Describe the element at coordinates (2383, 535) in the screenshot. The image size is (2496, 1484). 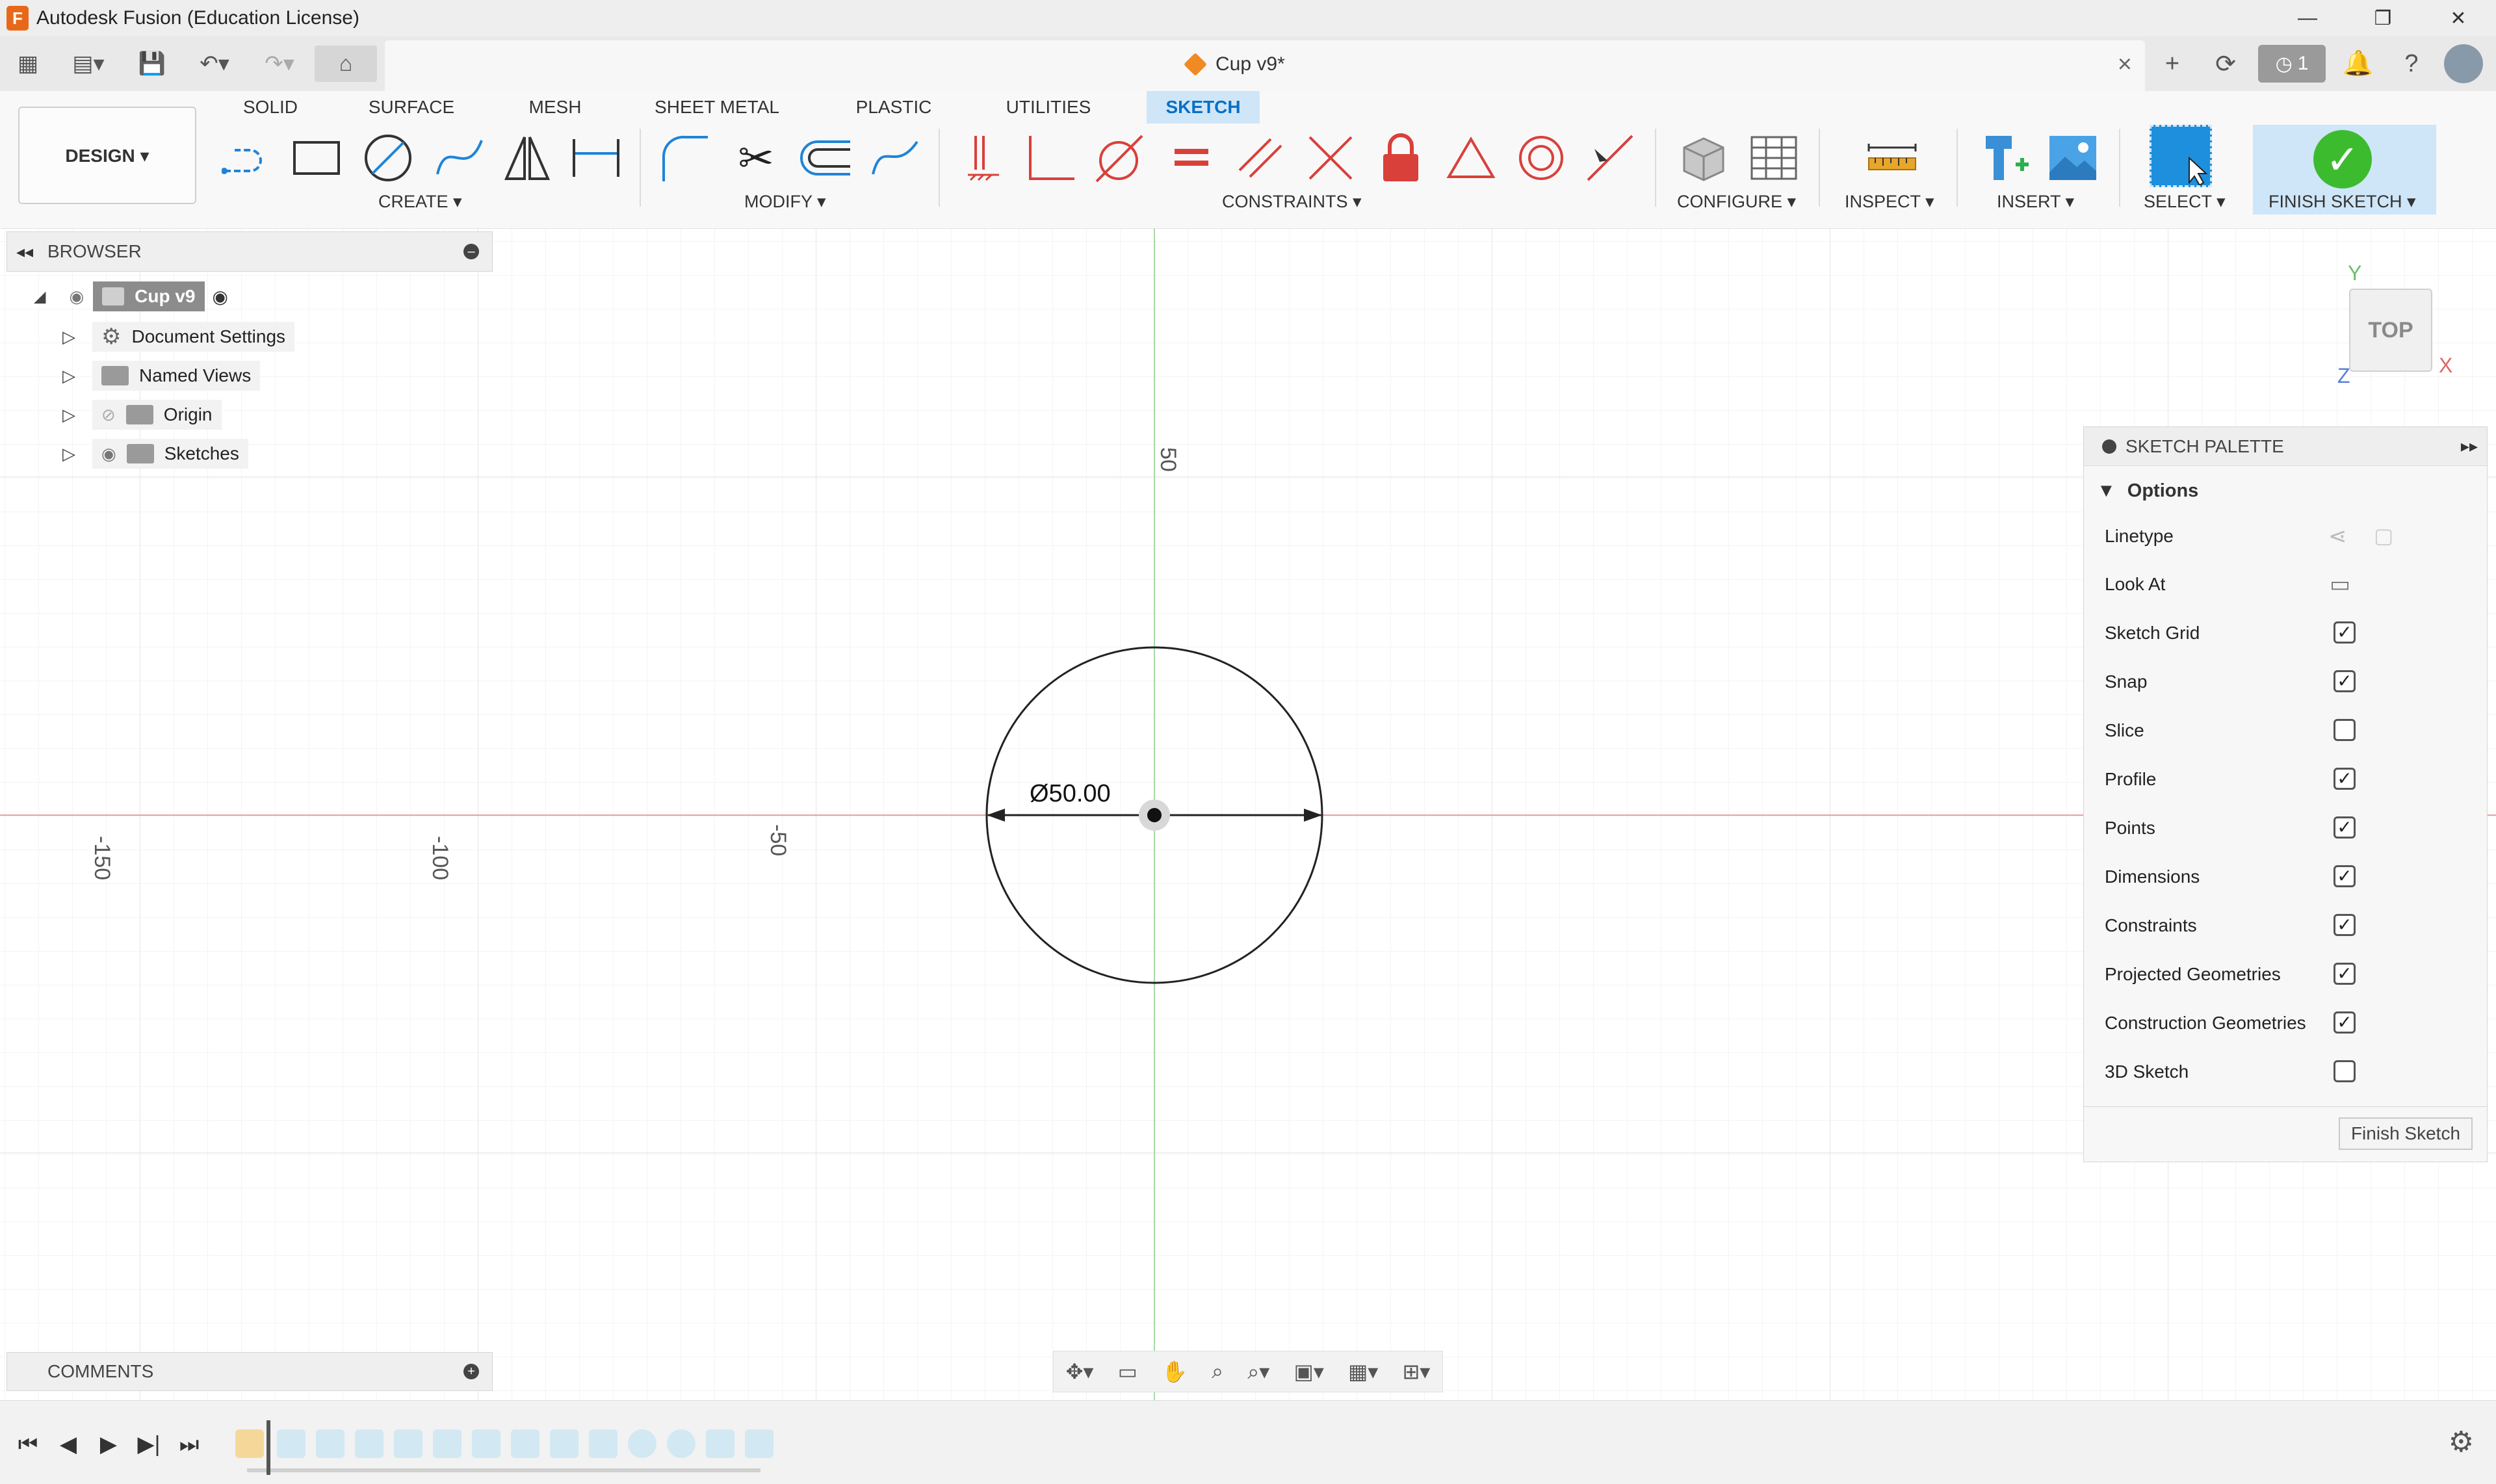
I see `centerline-linetype-icon: ▢` at that location.